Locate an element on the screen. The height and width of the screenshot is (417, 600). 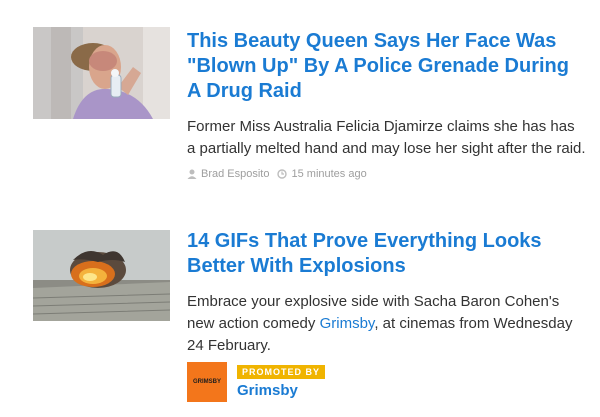
brand-logo: GRIMSBY is located at coordinates (207, 382).